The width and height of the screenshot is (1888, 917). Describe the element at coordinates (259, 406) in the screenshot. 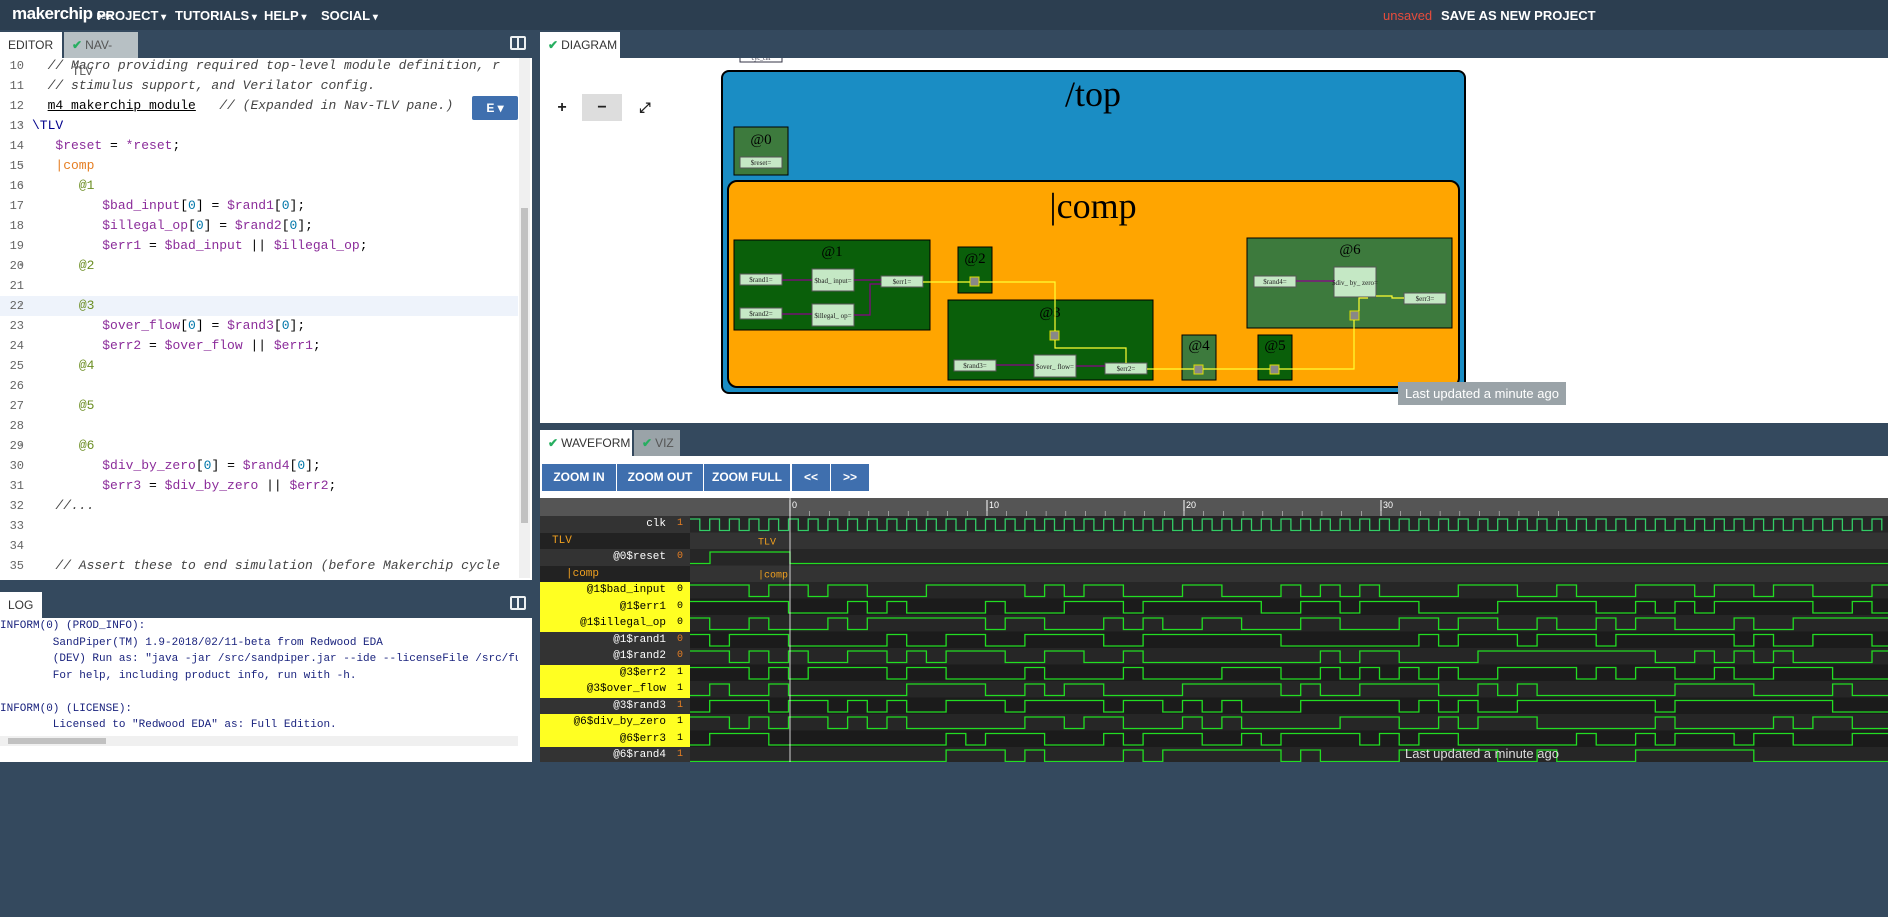

I see `code-line: 27 @5` at that location.